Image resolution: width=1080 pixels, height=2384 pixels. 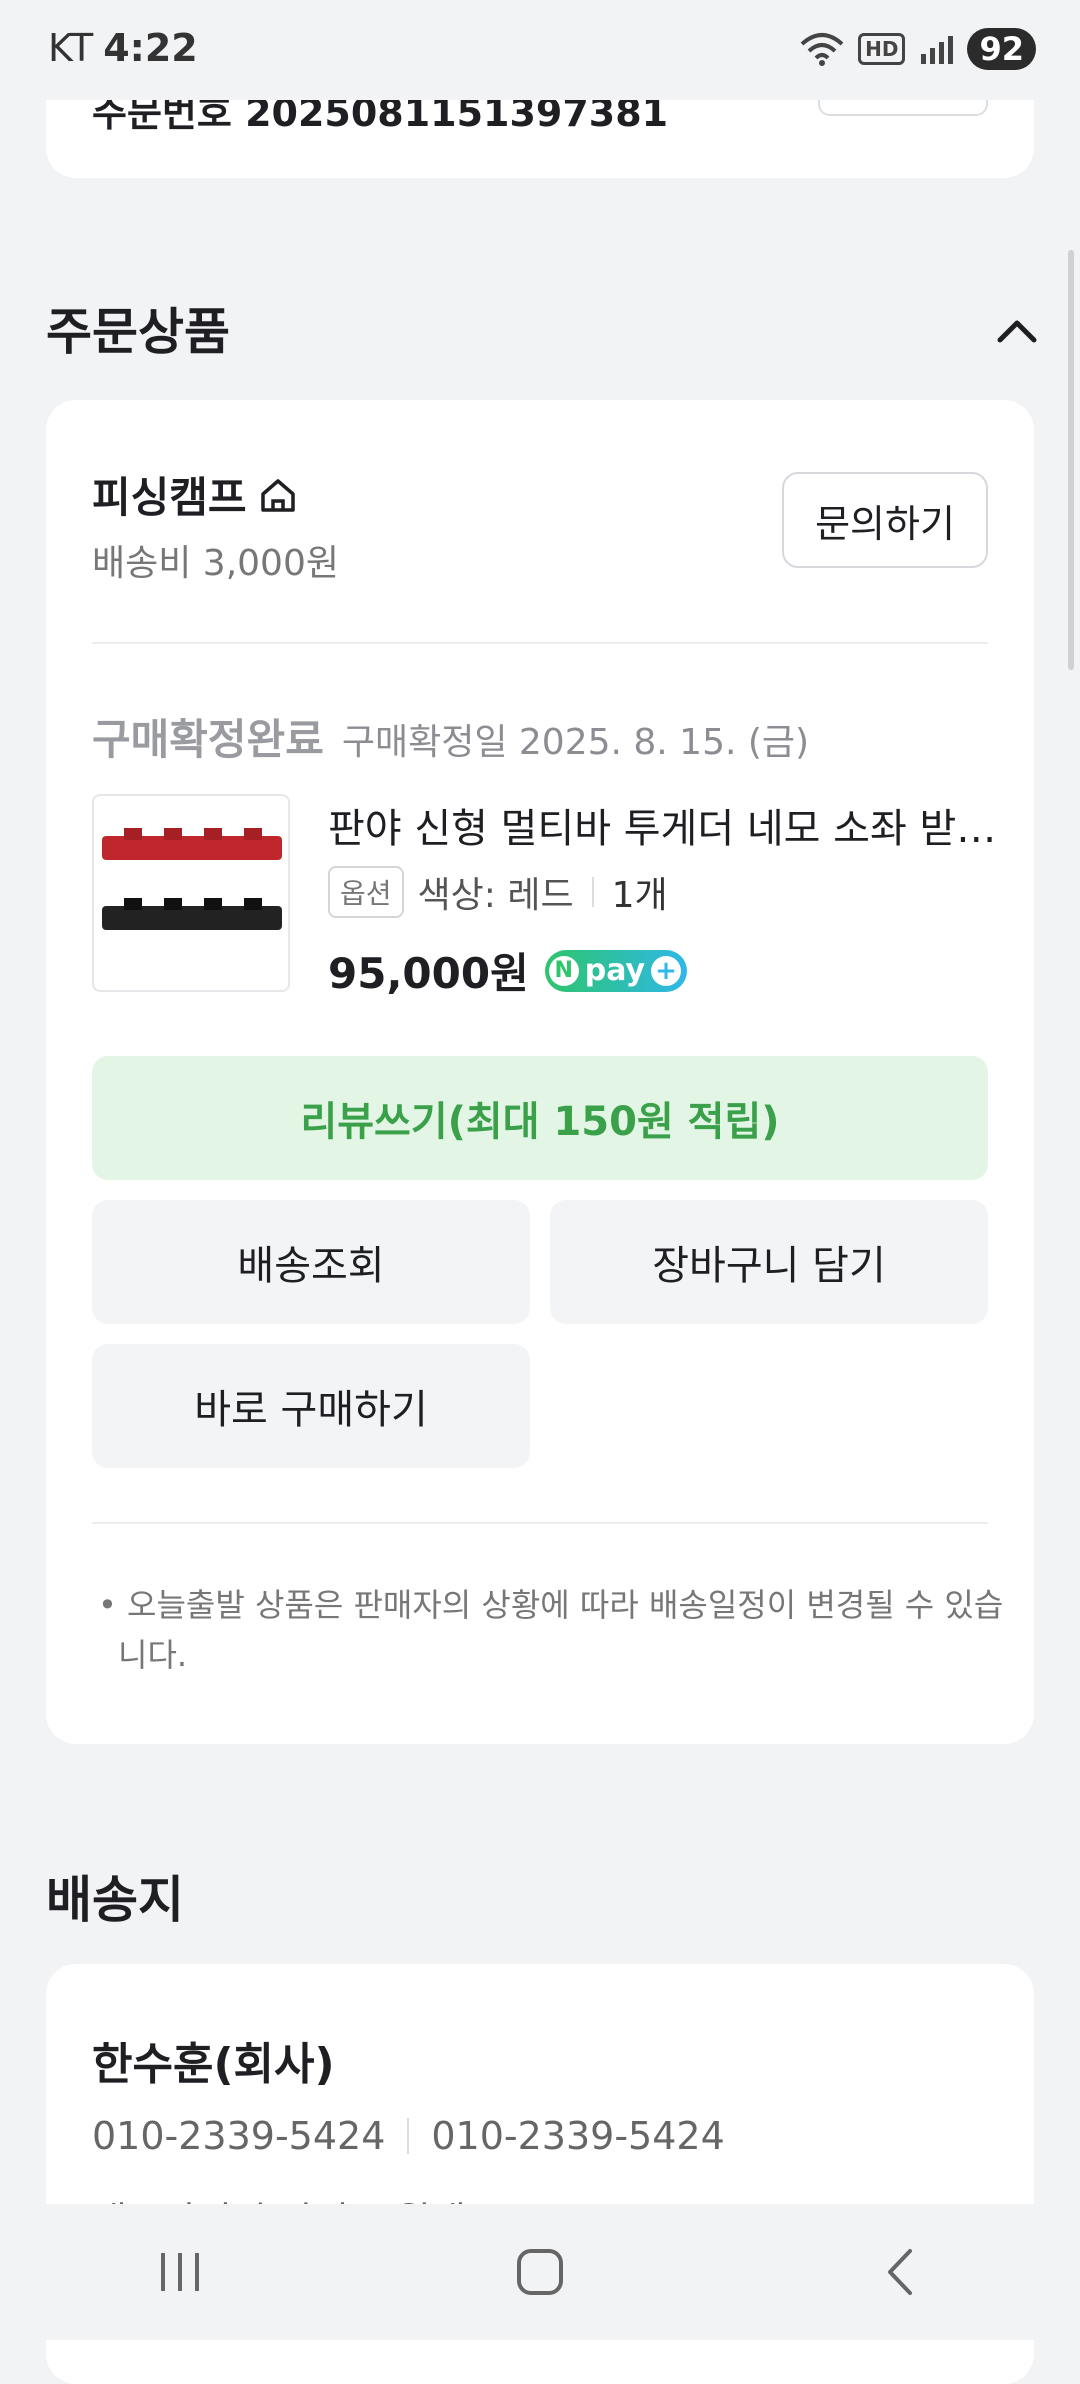 I want to click on shipping-notice-text: 오늘출발 상품은 판매자의 상황에 따라 배송일정이 변경될 수 있습니다., so click(x=561, y=1630).